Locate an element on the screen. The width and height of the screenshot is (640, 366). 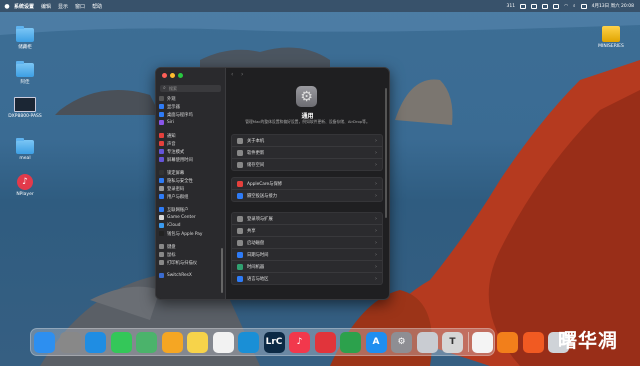
desktop-folder: 阿佳 is located at coordinates (25, 73).